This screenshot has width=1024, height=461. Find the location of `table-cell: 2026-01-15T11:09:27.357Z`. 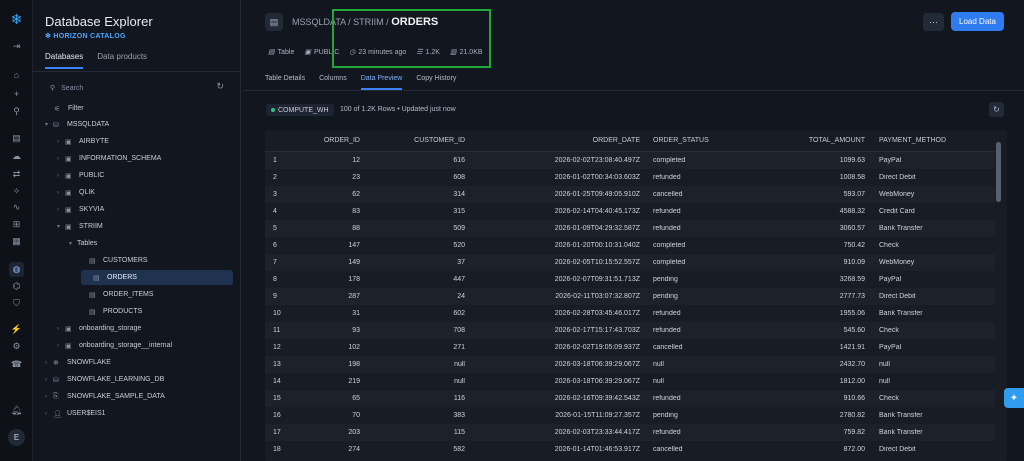

table-cell: 2026-01-15T11:09:27.357Z is located at coordinates (560, 415).